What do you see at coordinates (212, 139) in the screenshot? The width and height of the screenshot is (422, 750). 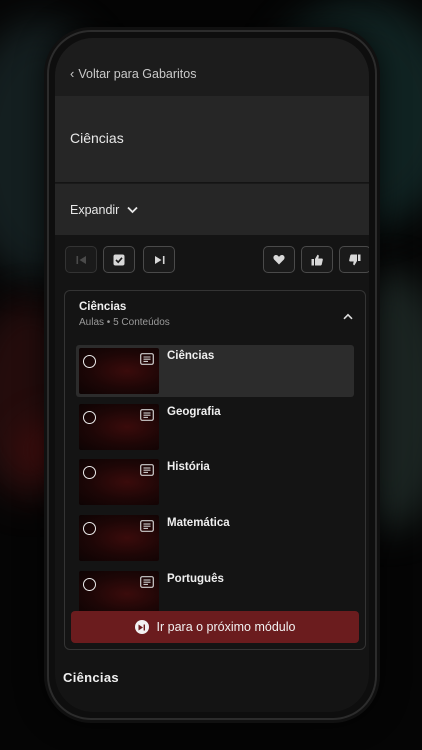 I see `page-title-bar: Ciências` at bounding box center [212, 139].